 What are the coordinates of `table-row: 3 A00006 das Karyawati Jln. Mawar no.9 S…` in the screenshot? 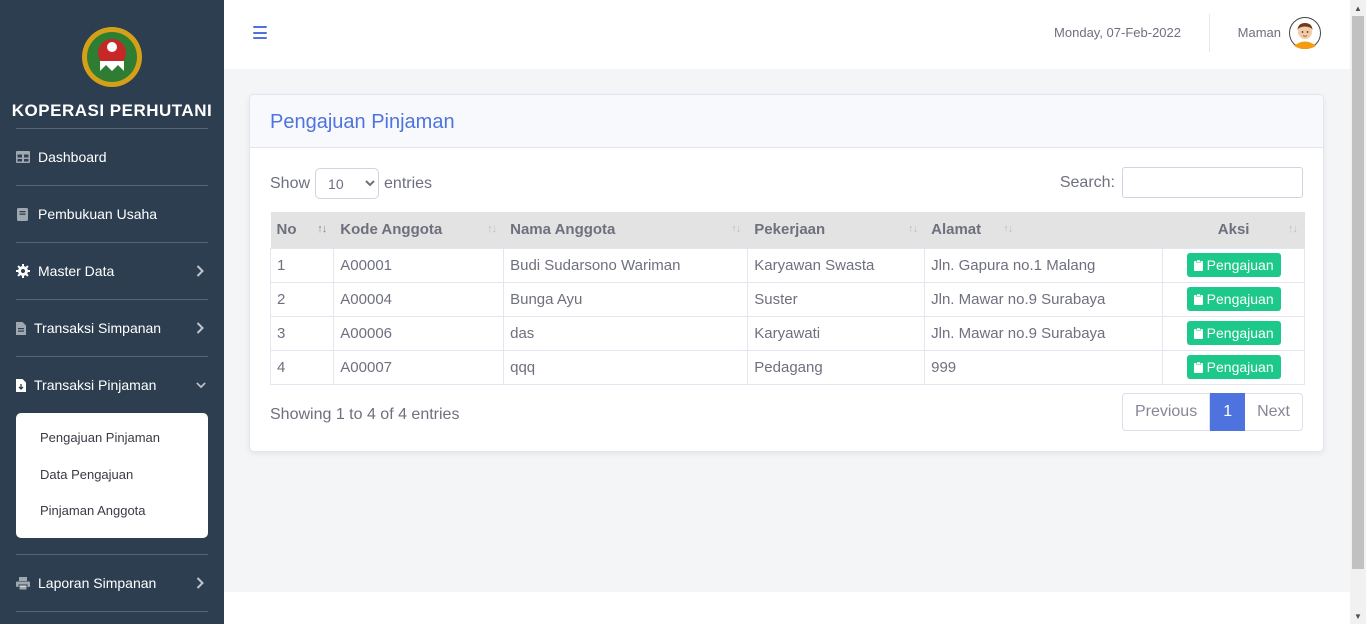 It's located at (787, 333).